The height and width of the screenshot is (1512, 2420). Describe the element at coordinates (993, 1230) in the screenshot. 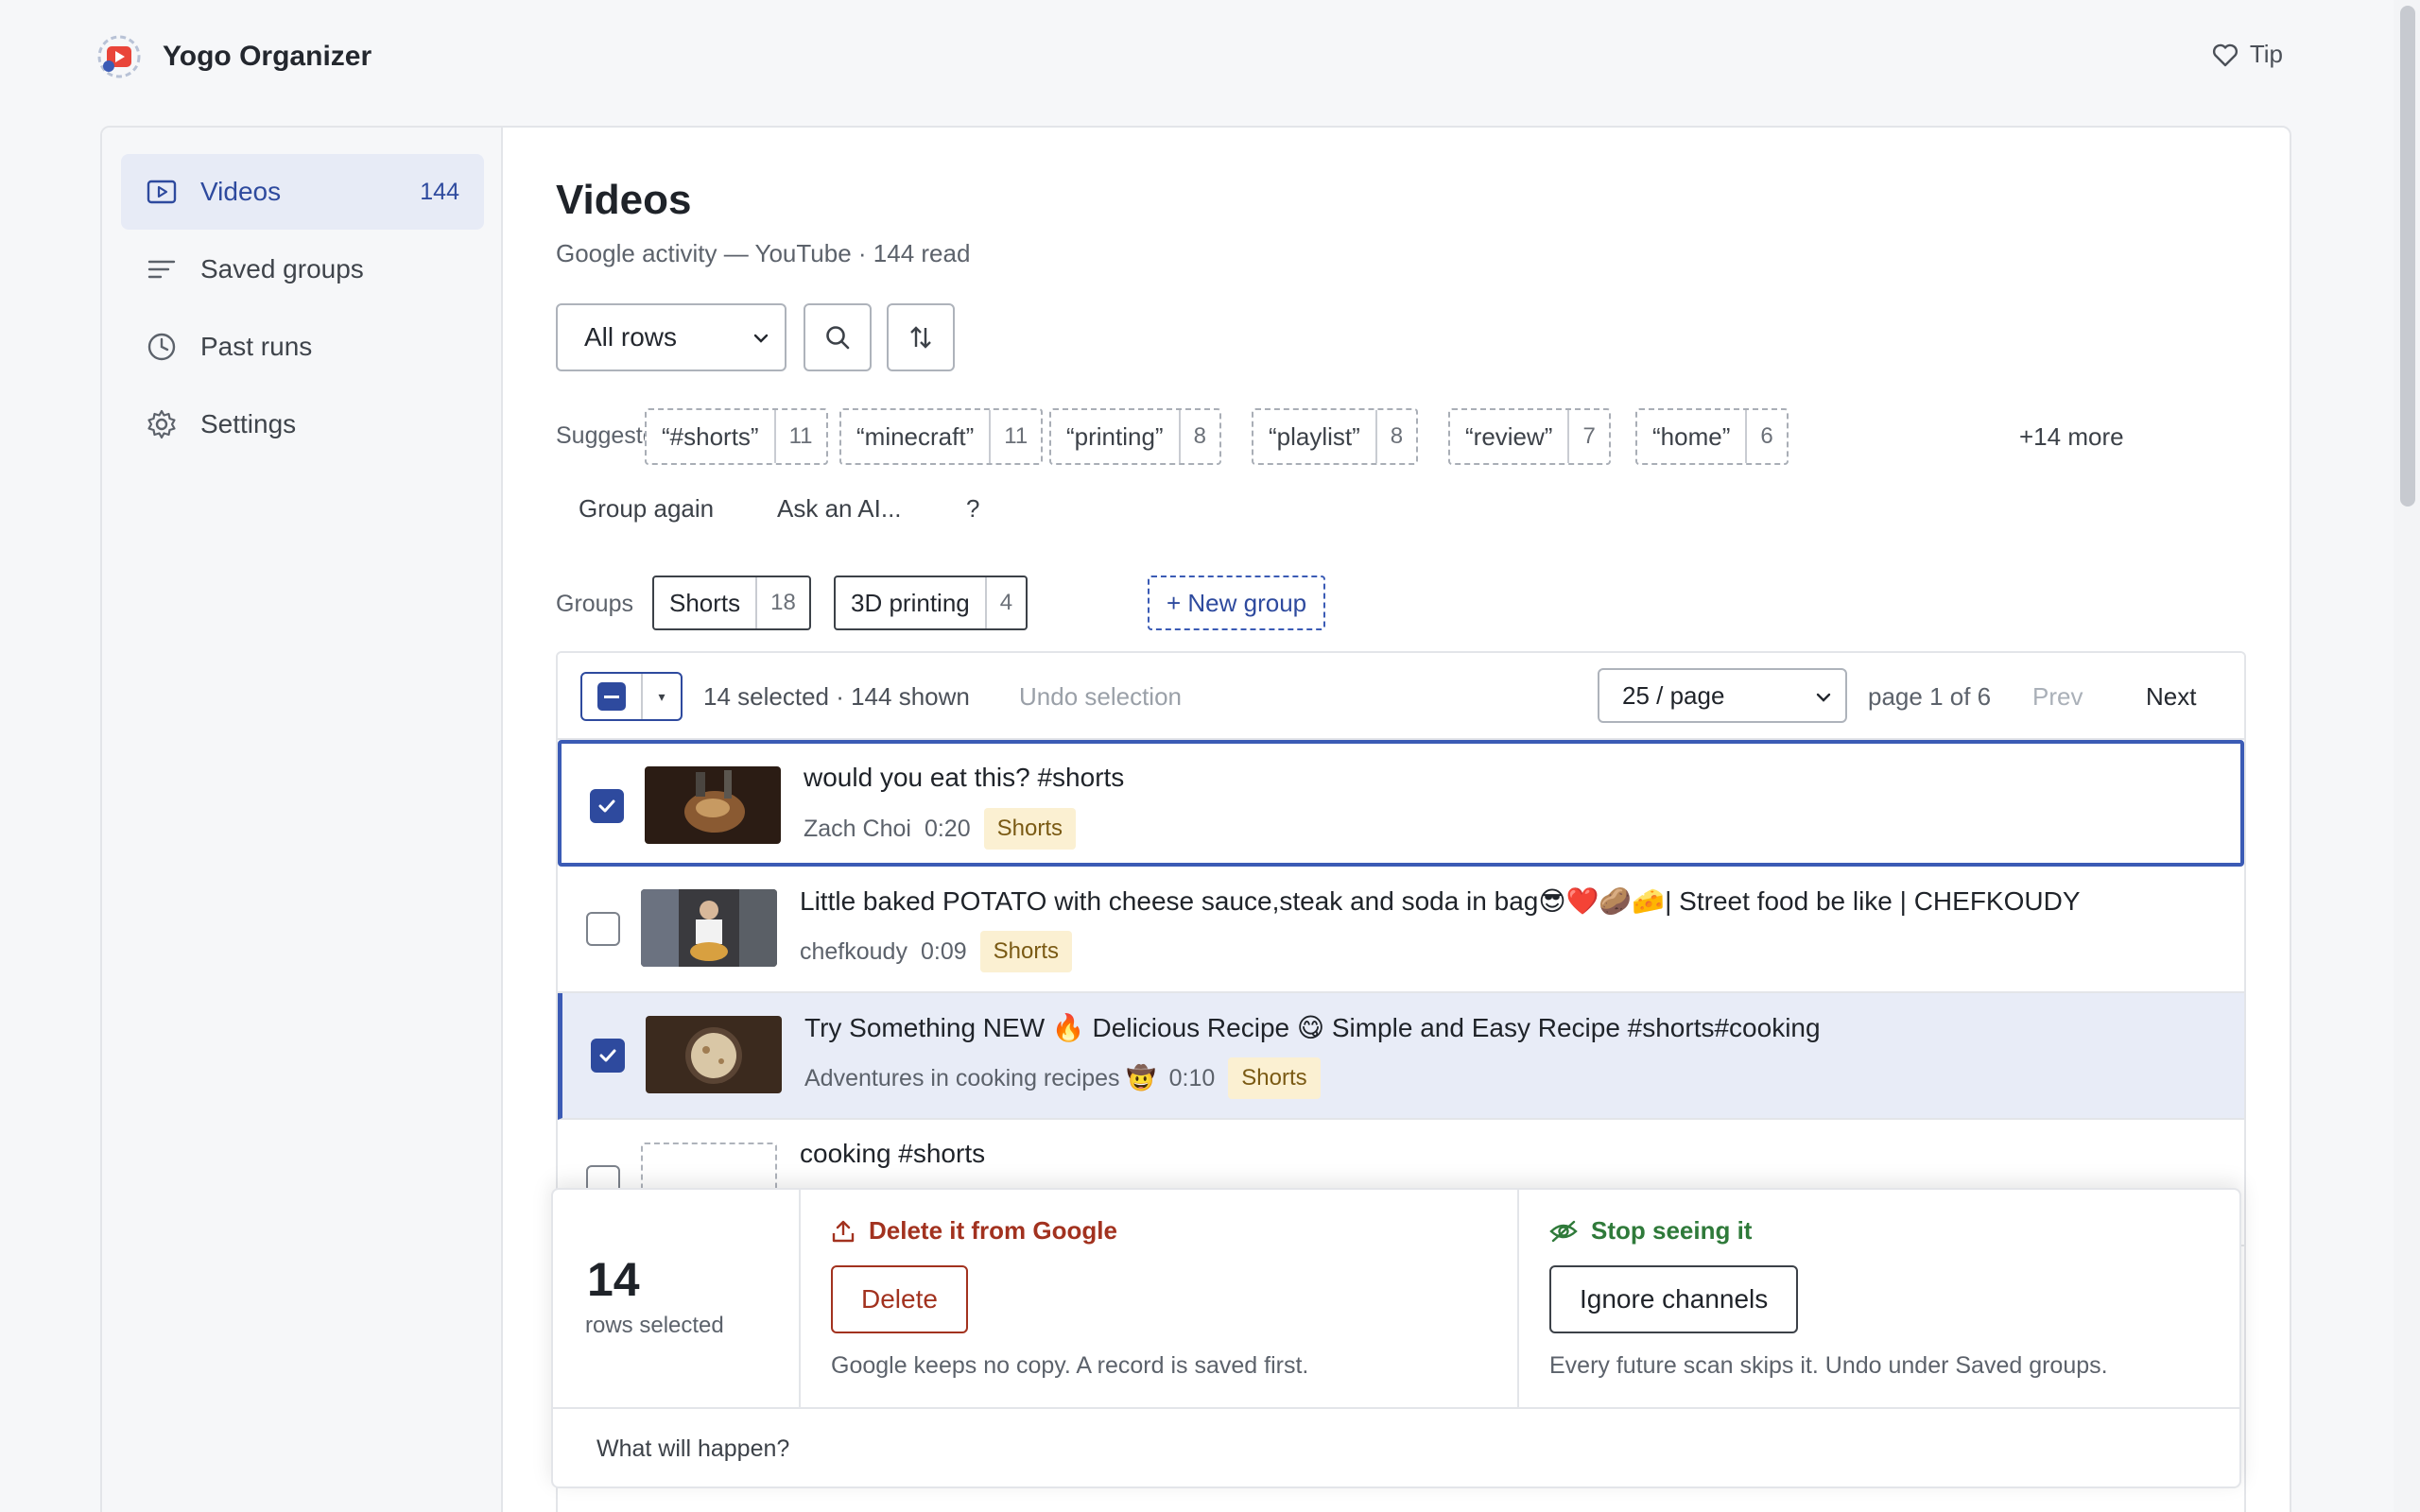

I see `delete-heading-text: Delete it from Google` at that location.